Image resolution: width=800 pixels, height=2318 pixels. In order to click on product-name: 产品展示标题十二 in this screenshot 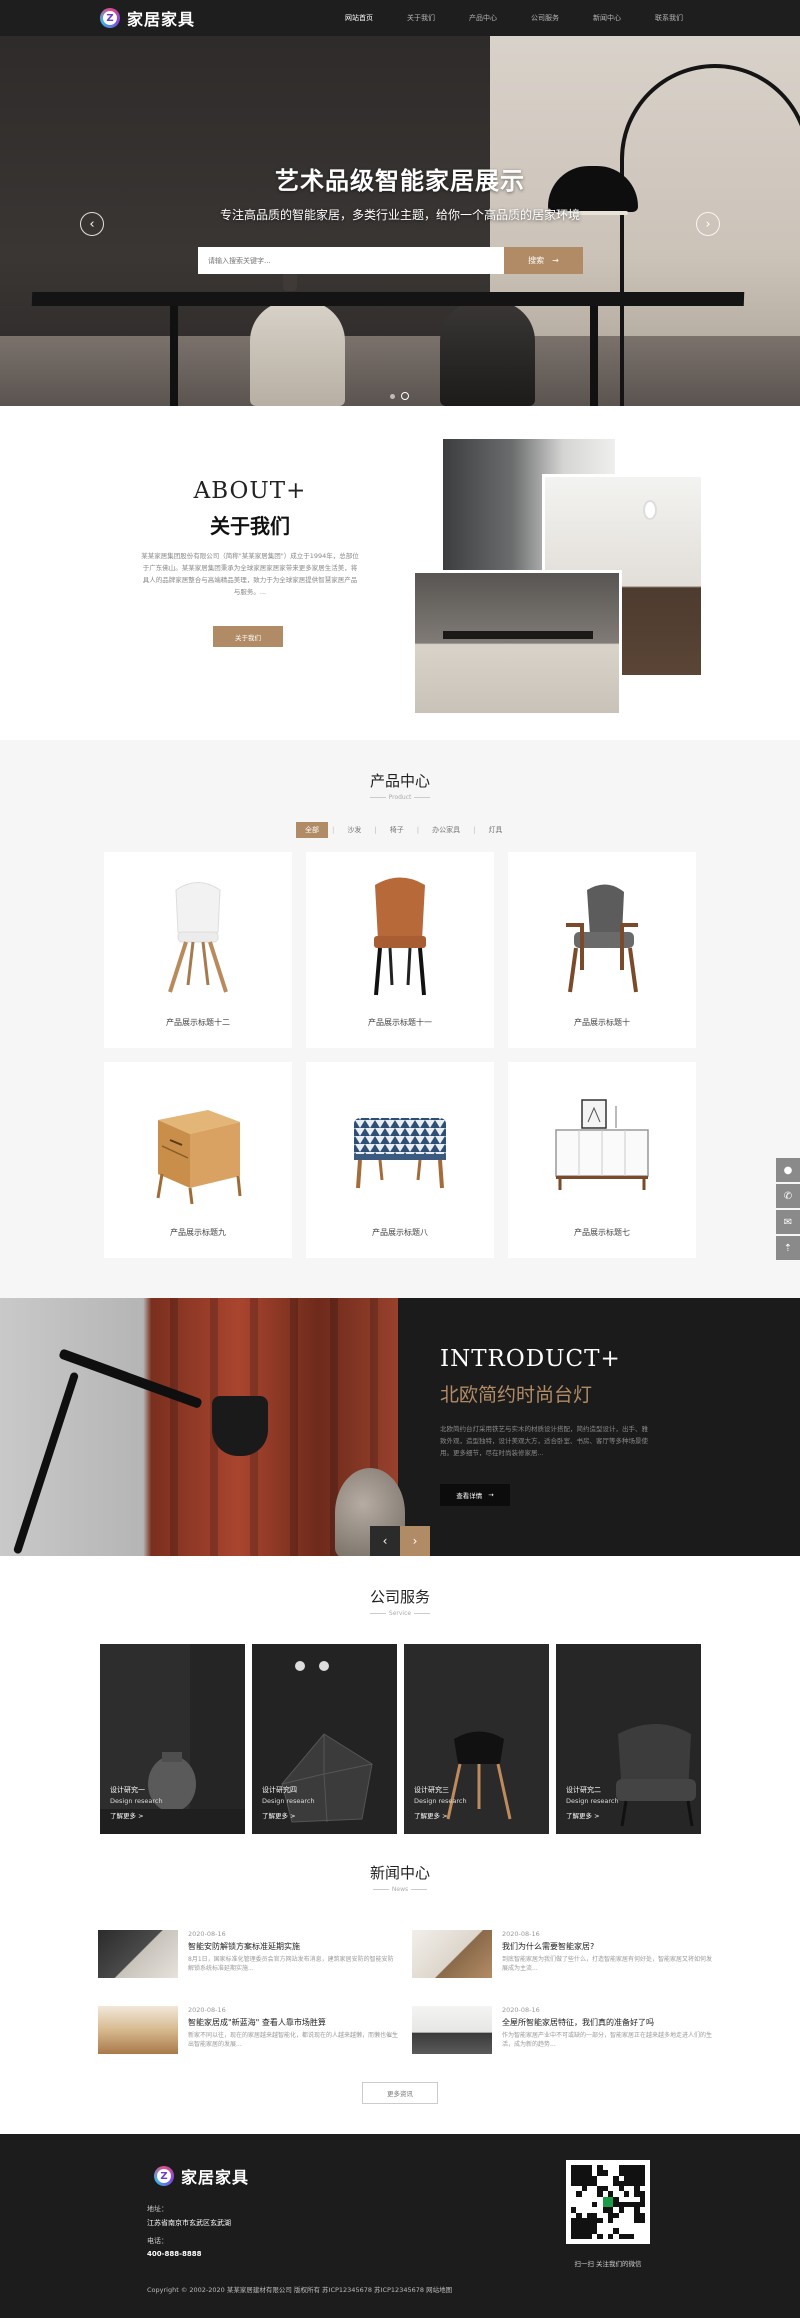, I will do `click(198, 1022)`.